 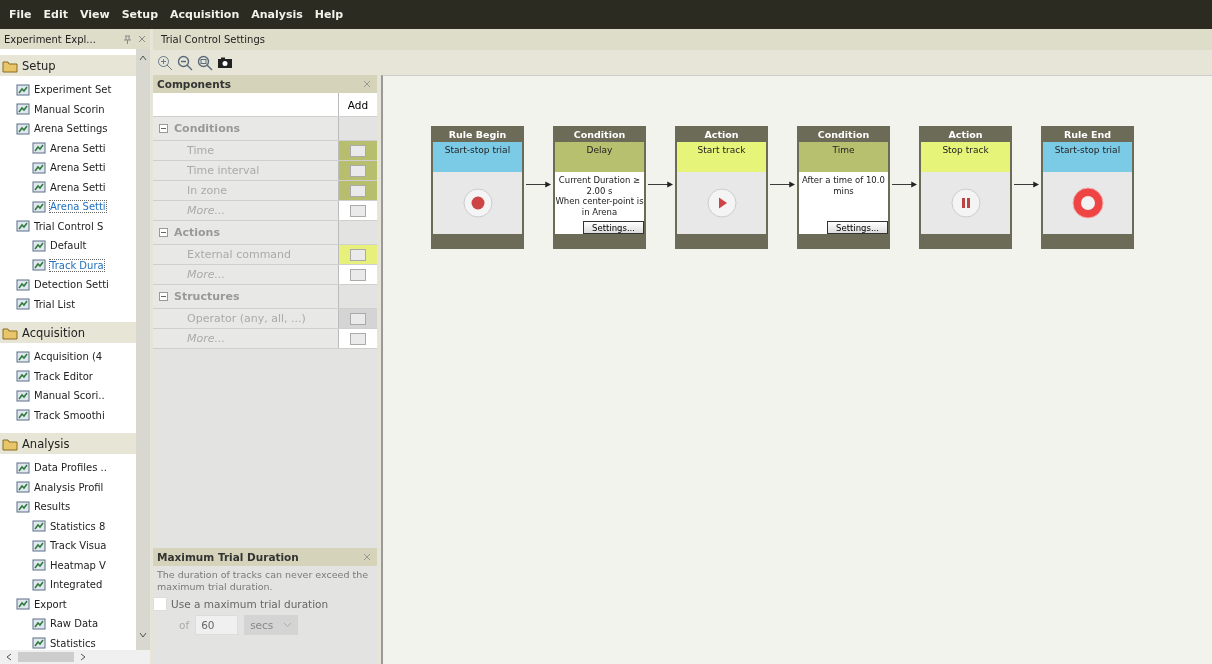 I want to click on tree-item: Arena Settings, so click(x=68, y=129).